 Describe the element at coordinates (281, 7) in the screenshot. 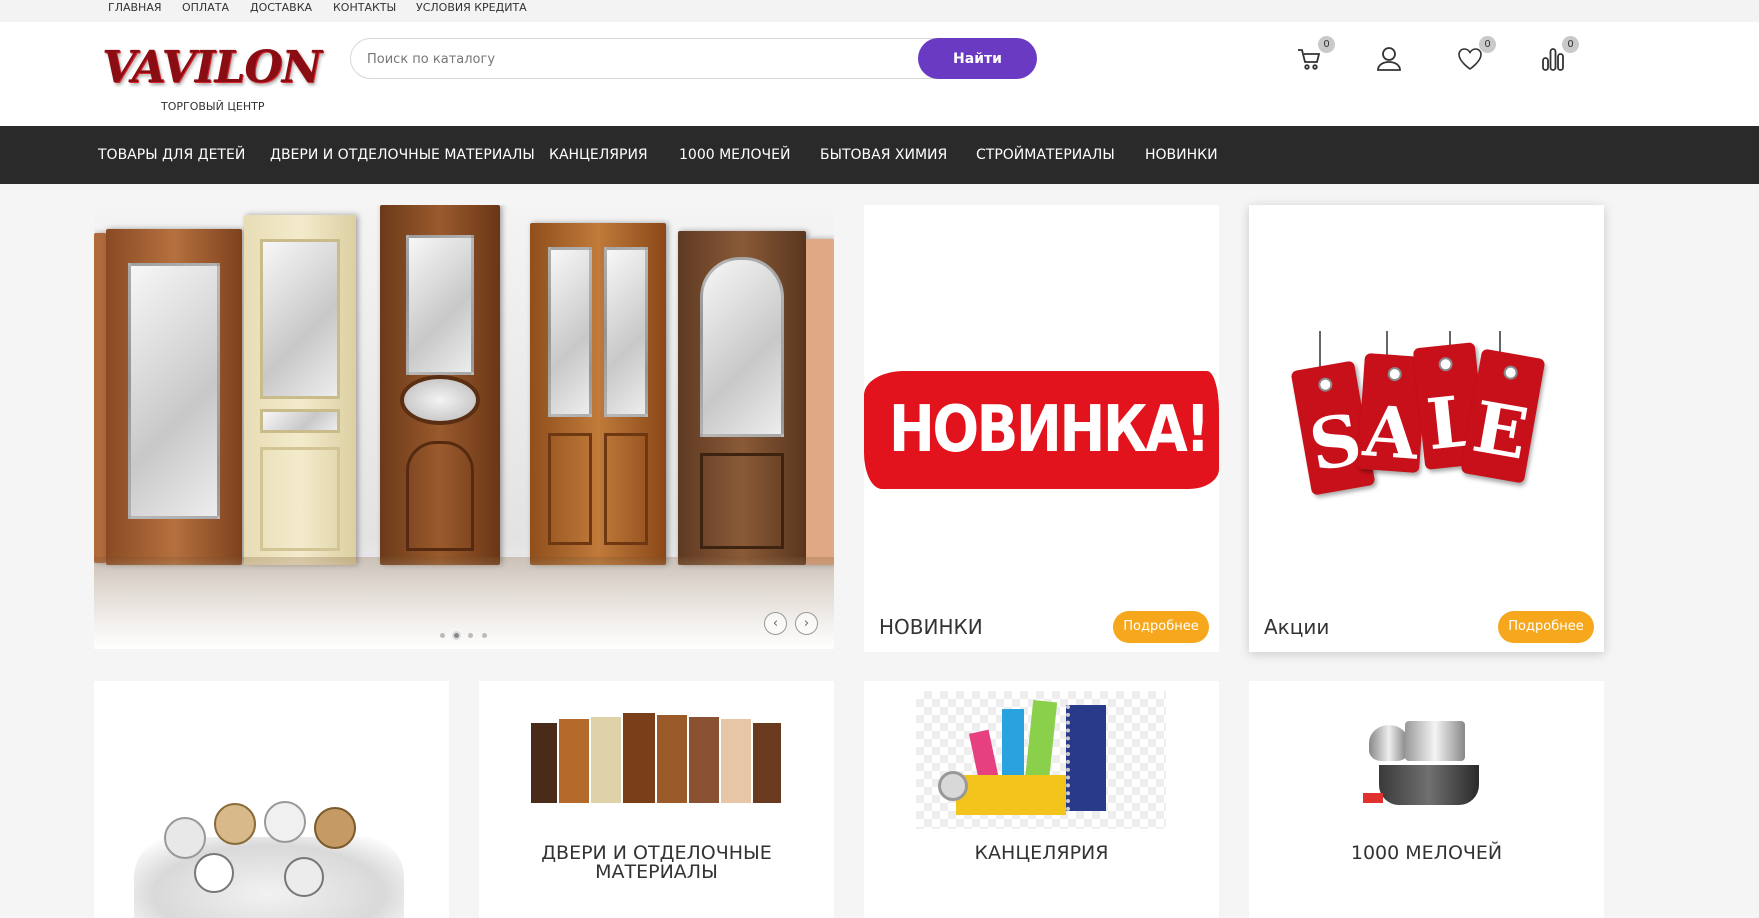

I see `top-link-delivery: ДОСТАВКА` at that location.